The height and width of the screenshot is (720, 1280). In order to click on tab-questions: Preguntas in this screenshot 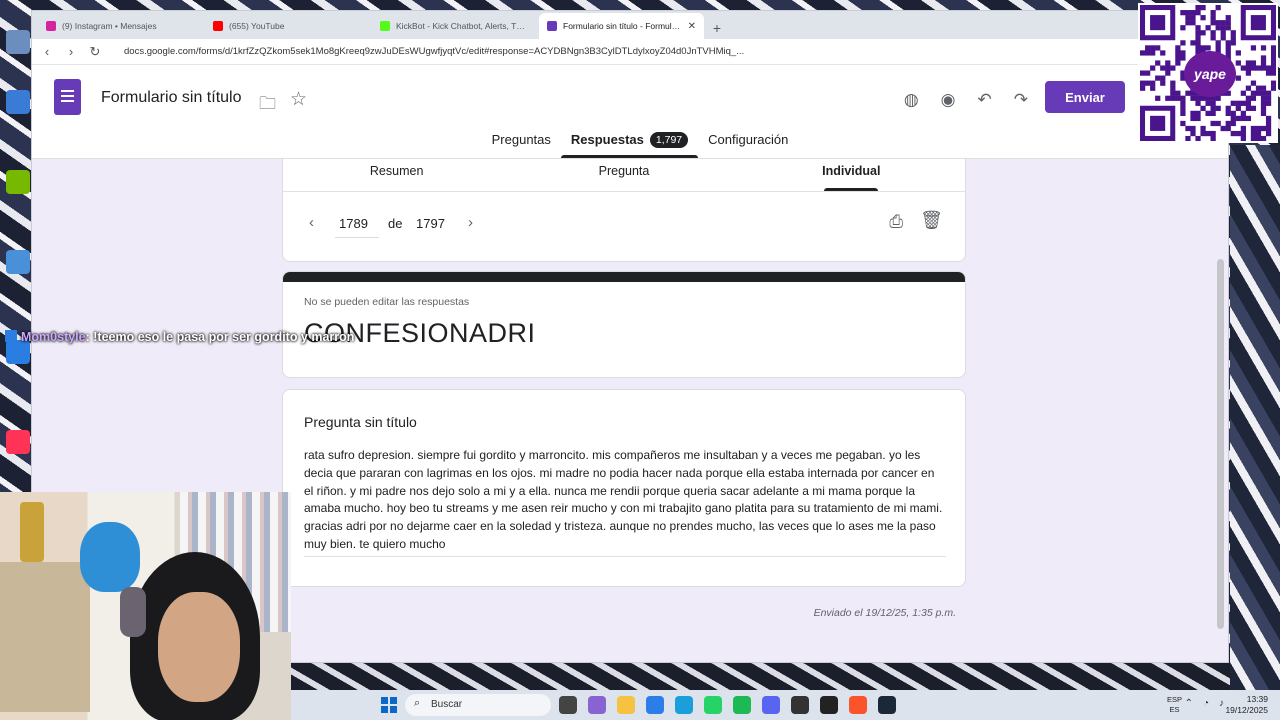, I will do `click(521, 142)`.